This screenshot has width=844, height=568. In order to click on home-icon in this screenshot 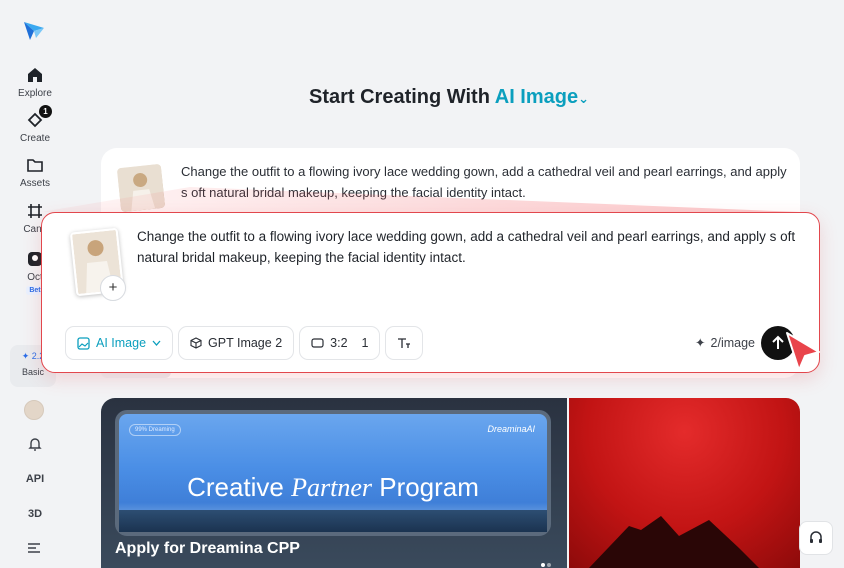, I will do `click(35, 75)`.